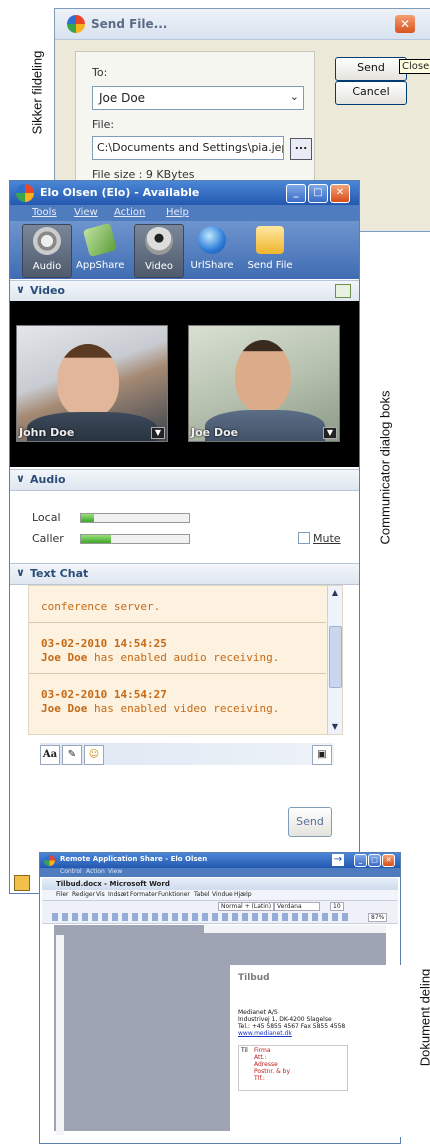 This screenshot has width=430, height=1146. I want to click on doc-phone: Tel.: +45 5855 4567 Fax 5855 4558, so click(292, 1026).